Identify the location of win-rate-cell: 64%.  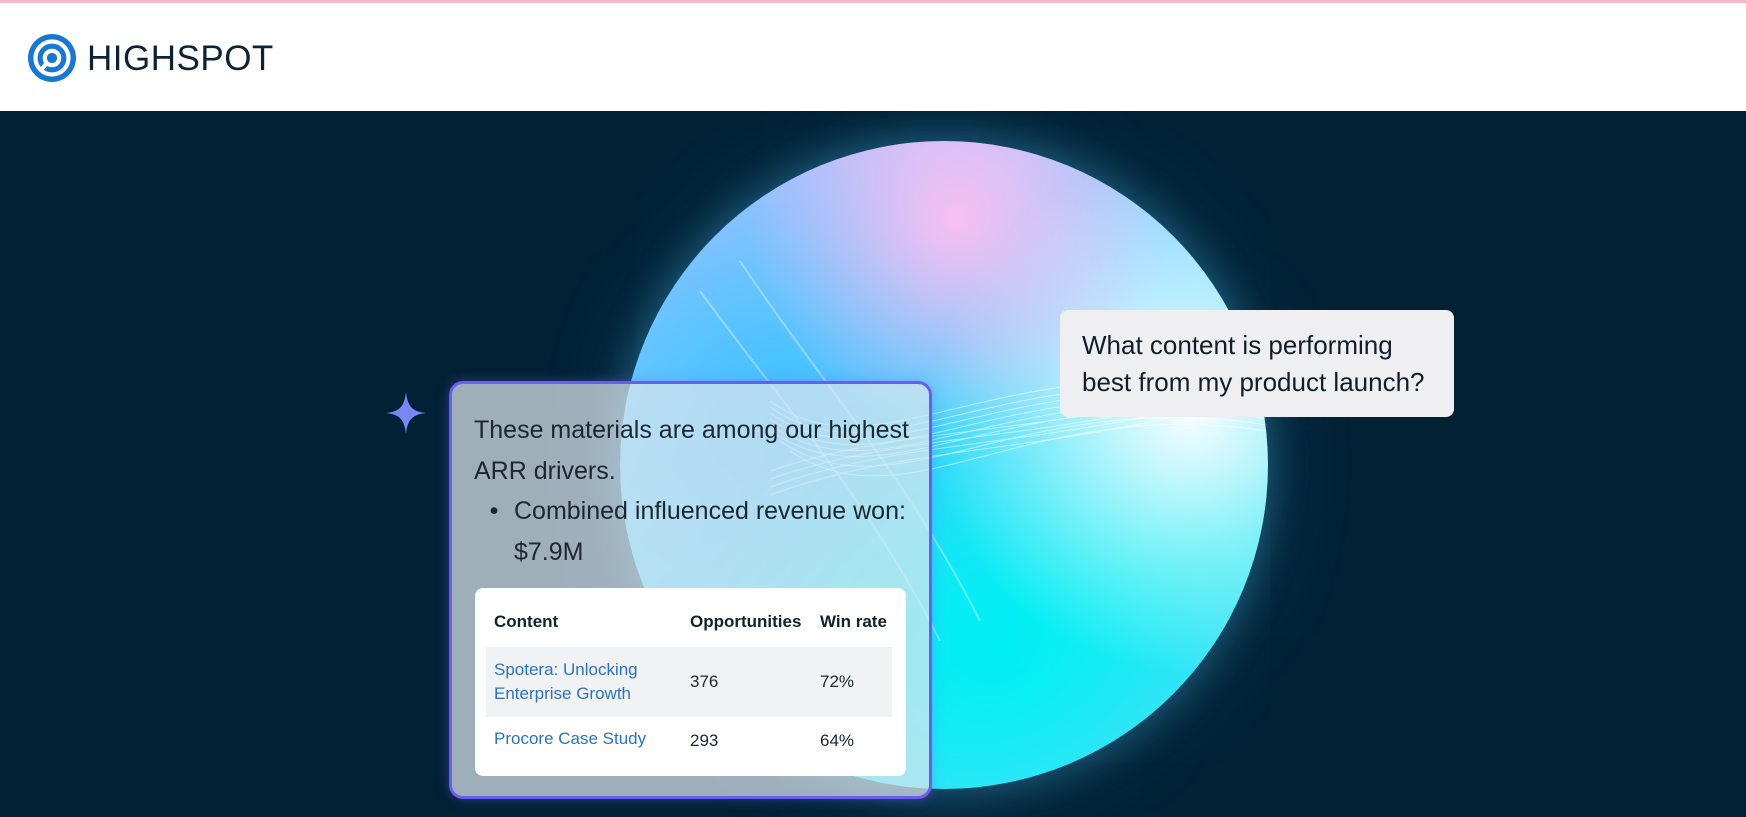
(837, 740).